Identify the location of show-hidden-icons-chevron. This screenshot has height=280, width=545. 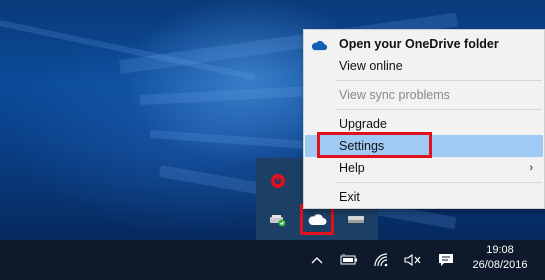
(317, 260).